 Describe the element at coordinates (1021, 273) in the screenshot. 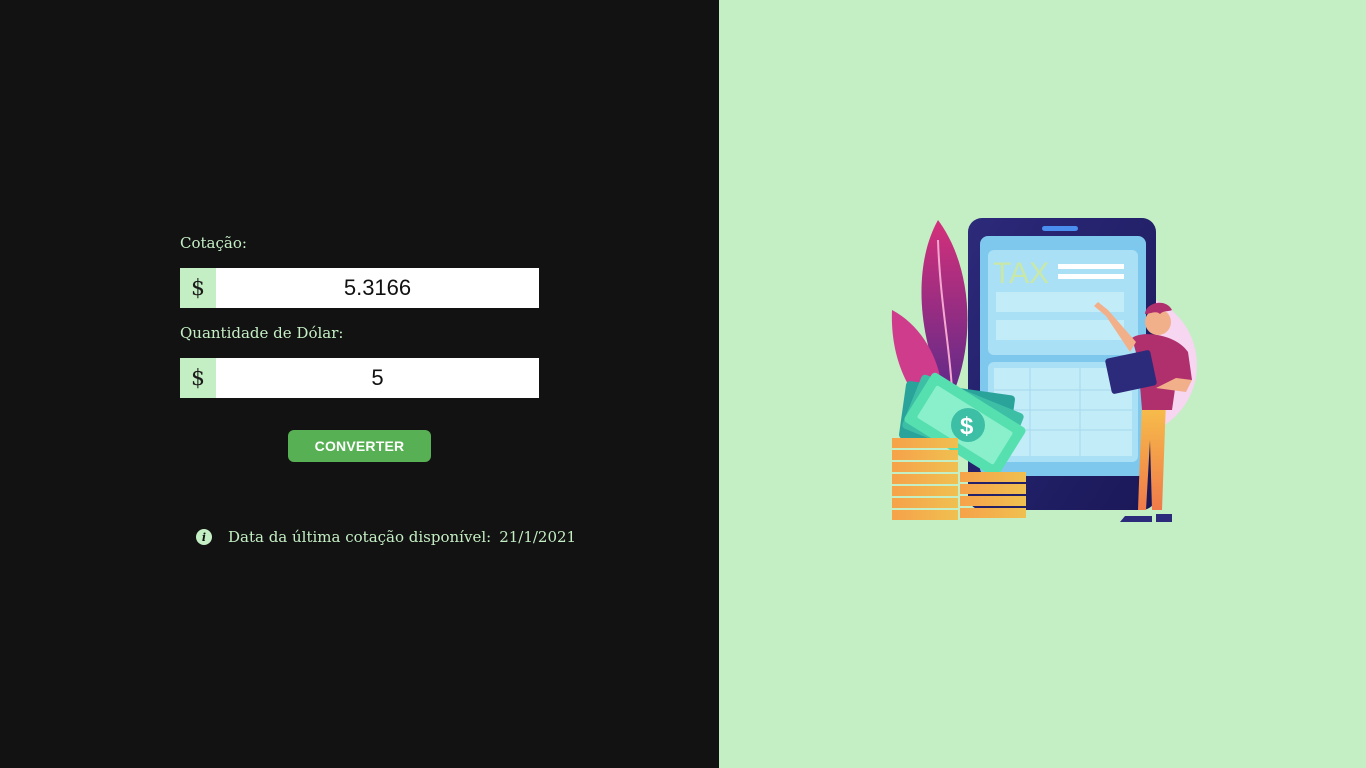

I see `tax-text: TAX` at that location.